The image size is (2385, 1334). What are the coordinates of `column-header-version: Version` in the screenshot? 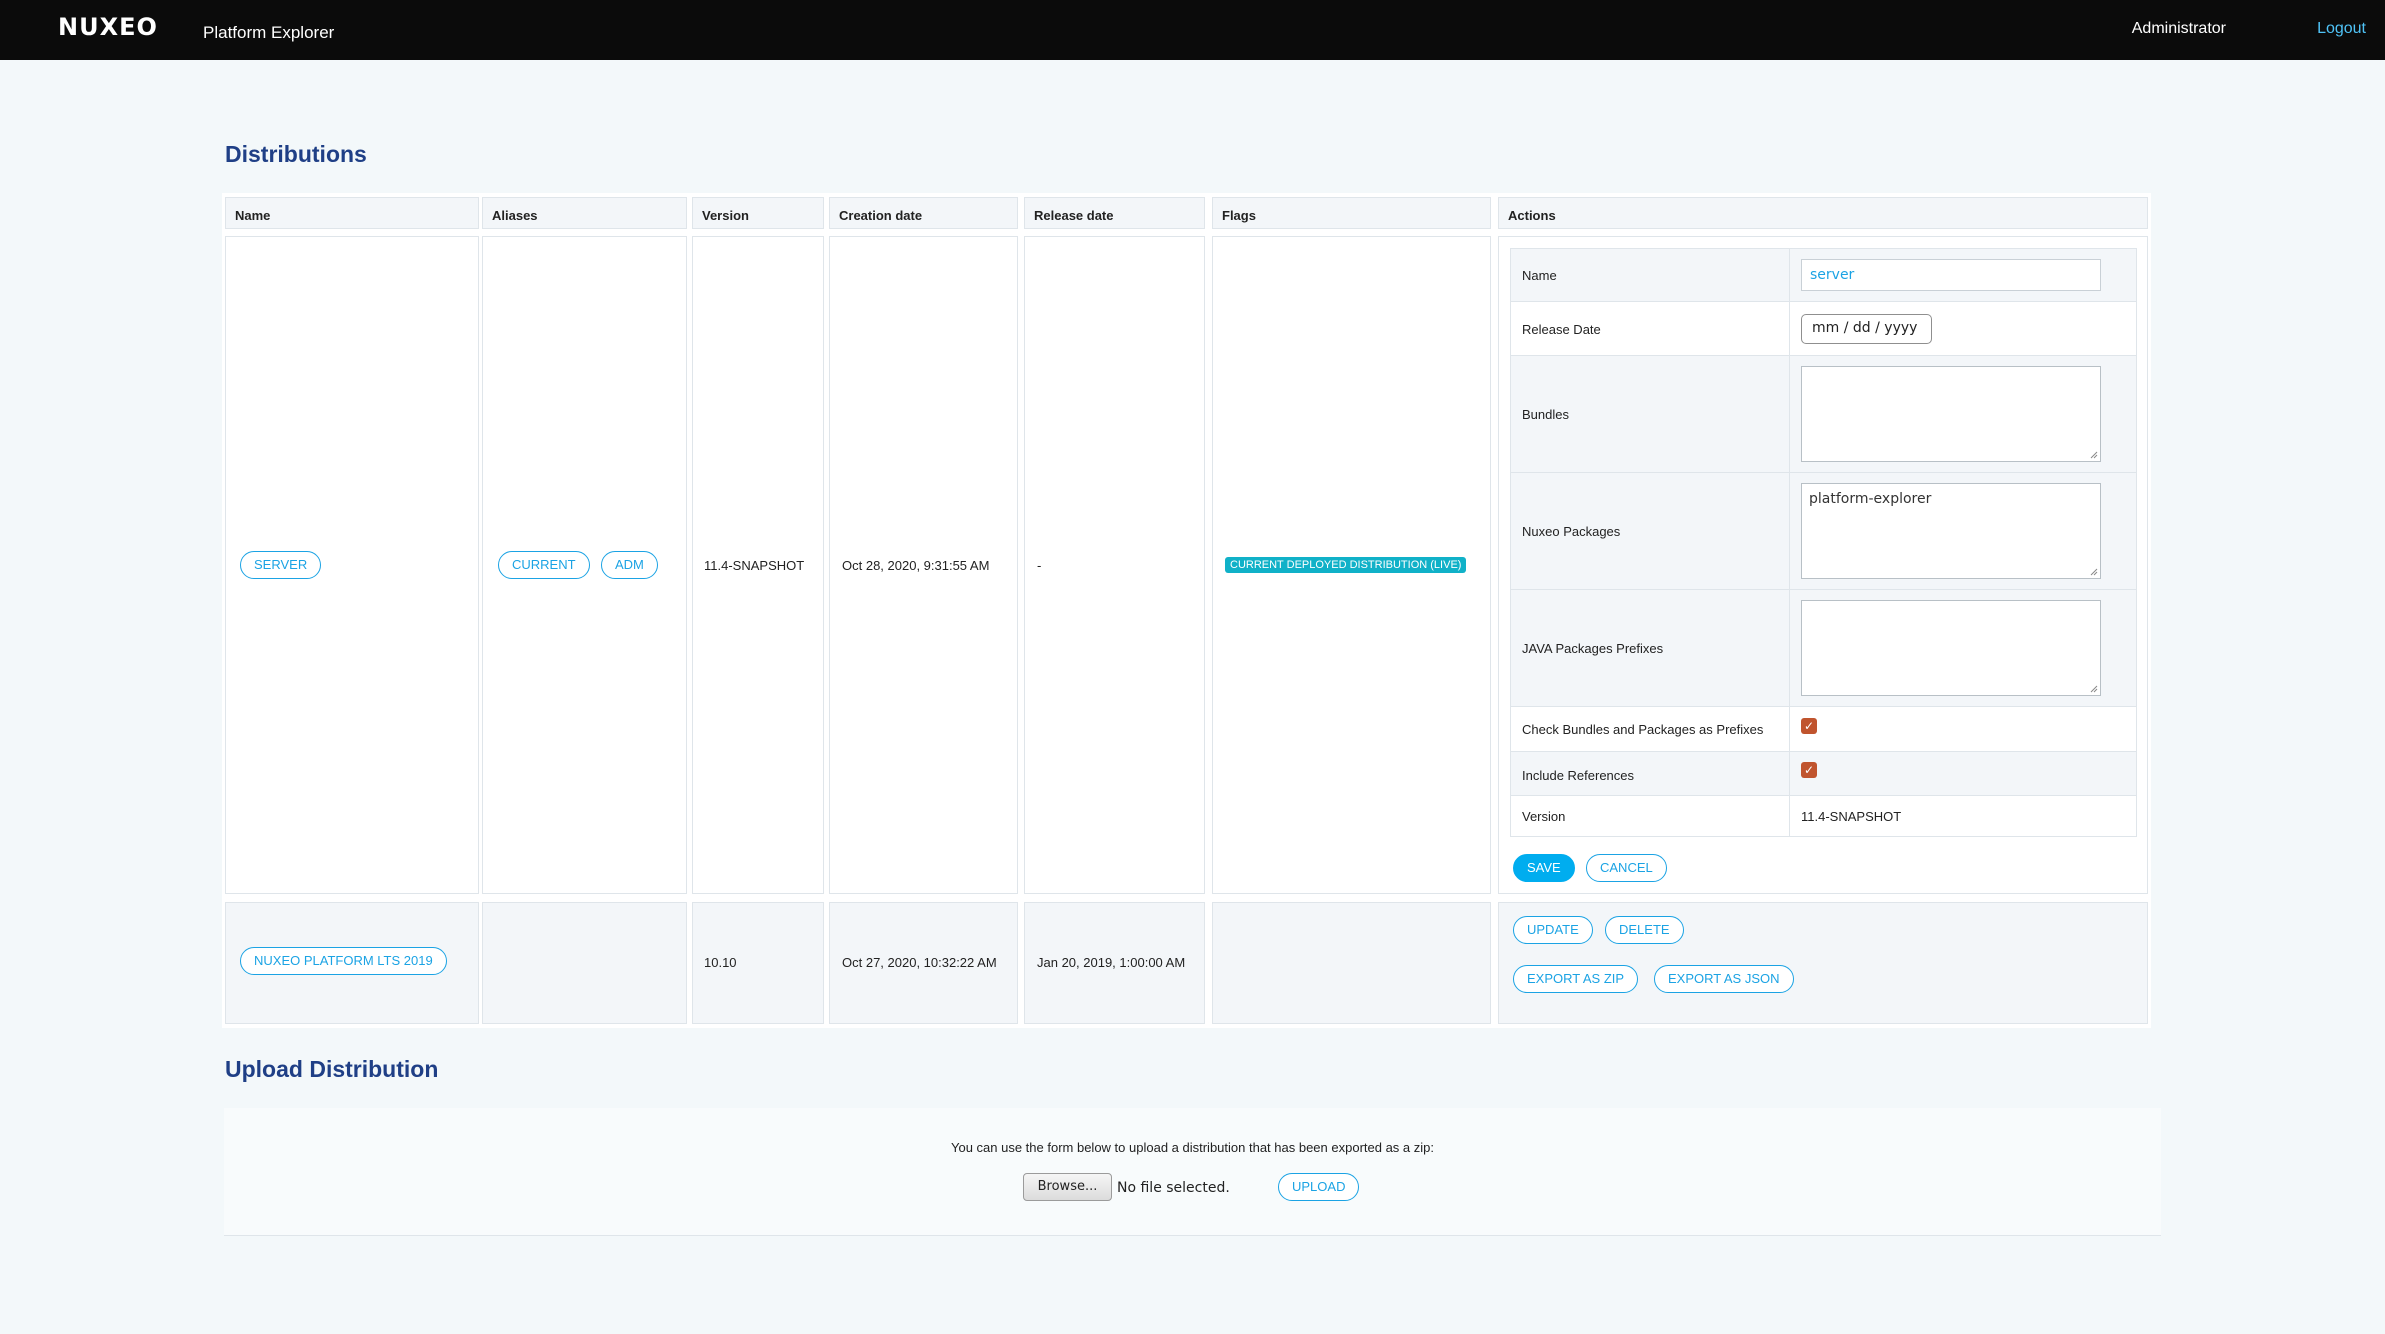 It's located at (758, 213).